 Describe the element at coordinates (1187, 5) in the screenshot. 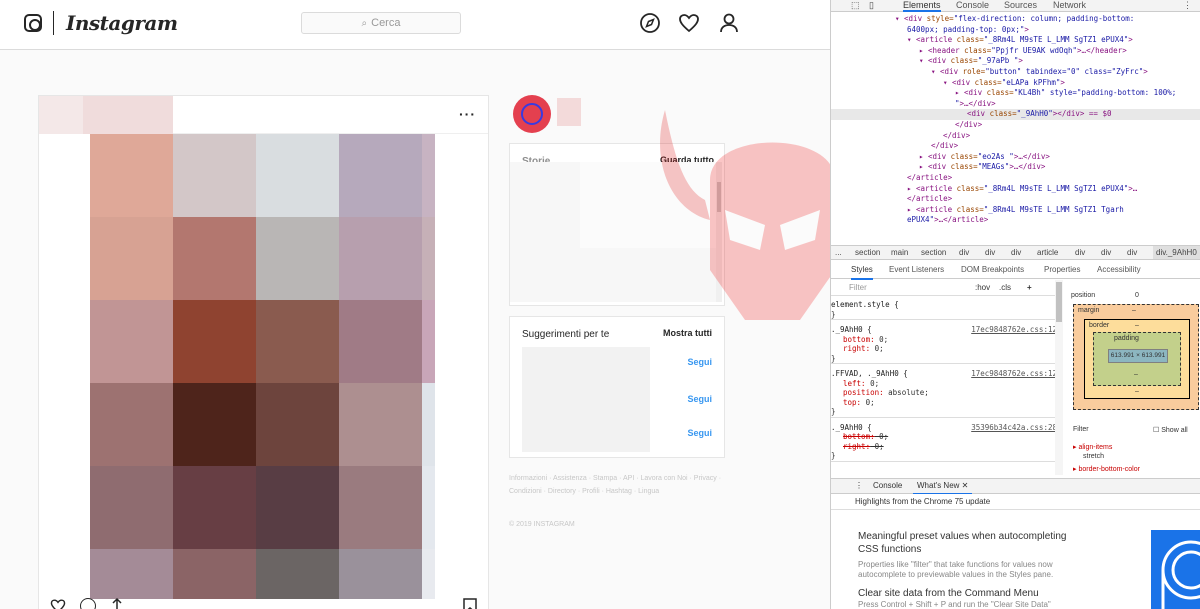

I see `devtools-menu-icon: ⋮` at that location.